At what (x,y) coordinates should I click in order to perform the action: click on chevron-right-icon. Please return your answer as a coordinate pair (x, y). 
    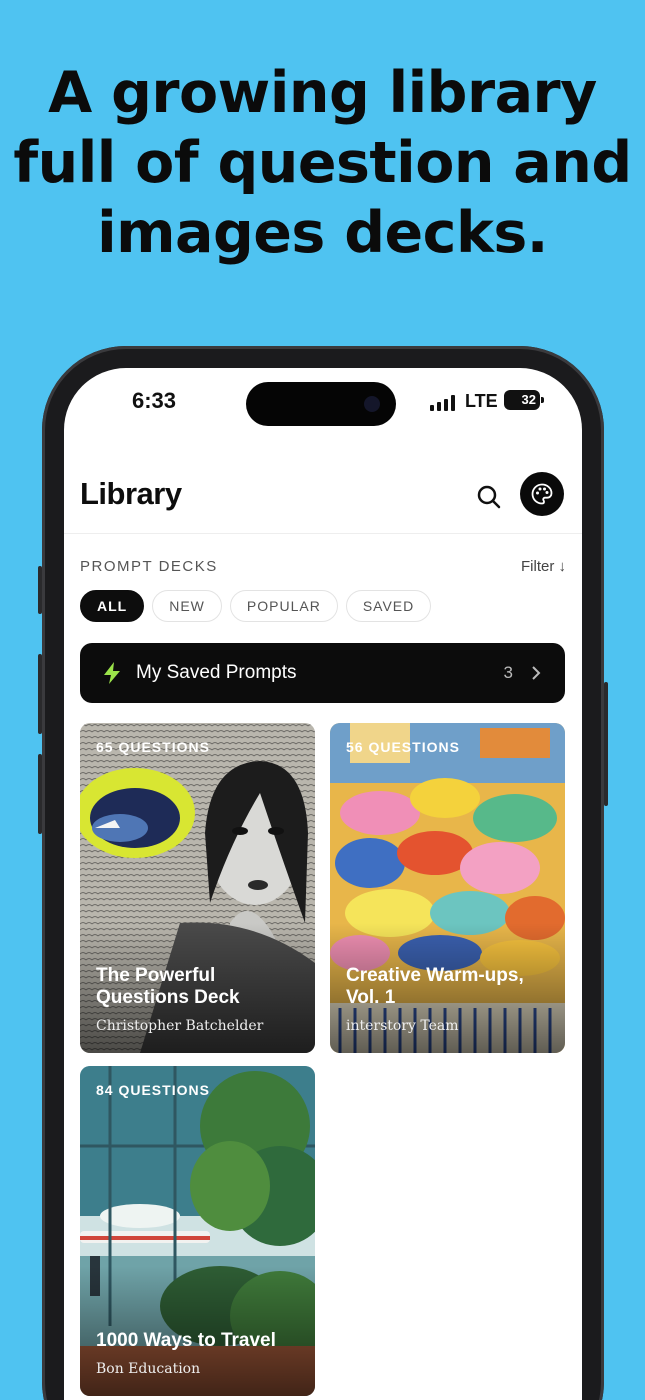
    Looking at the image, I should click on (536, 673).